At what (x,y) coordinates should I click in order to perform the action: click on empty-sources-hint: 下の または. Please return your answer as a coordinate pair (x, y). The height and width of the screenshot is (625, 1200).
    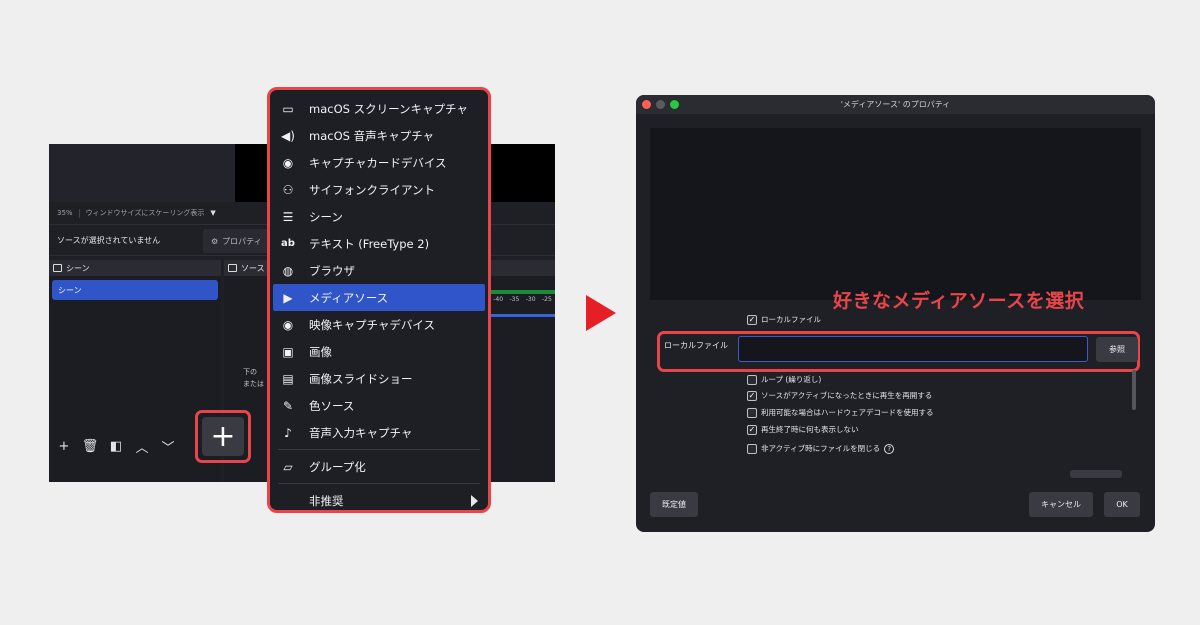
    Looking at the image, I should click on (253, 378).